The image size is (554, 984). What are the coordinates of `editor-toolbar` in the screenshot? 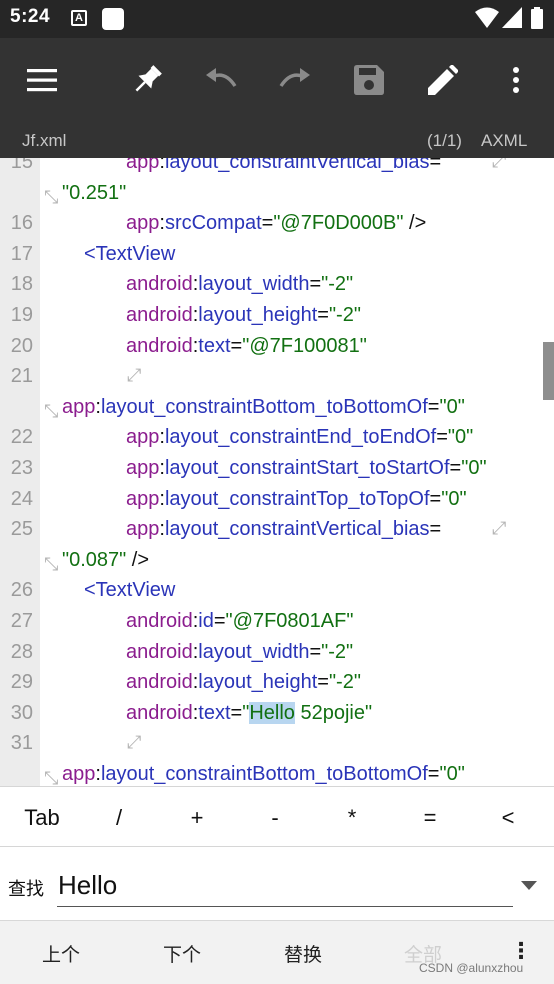 It's located at (277, 103).